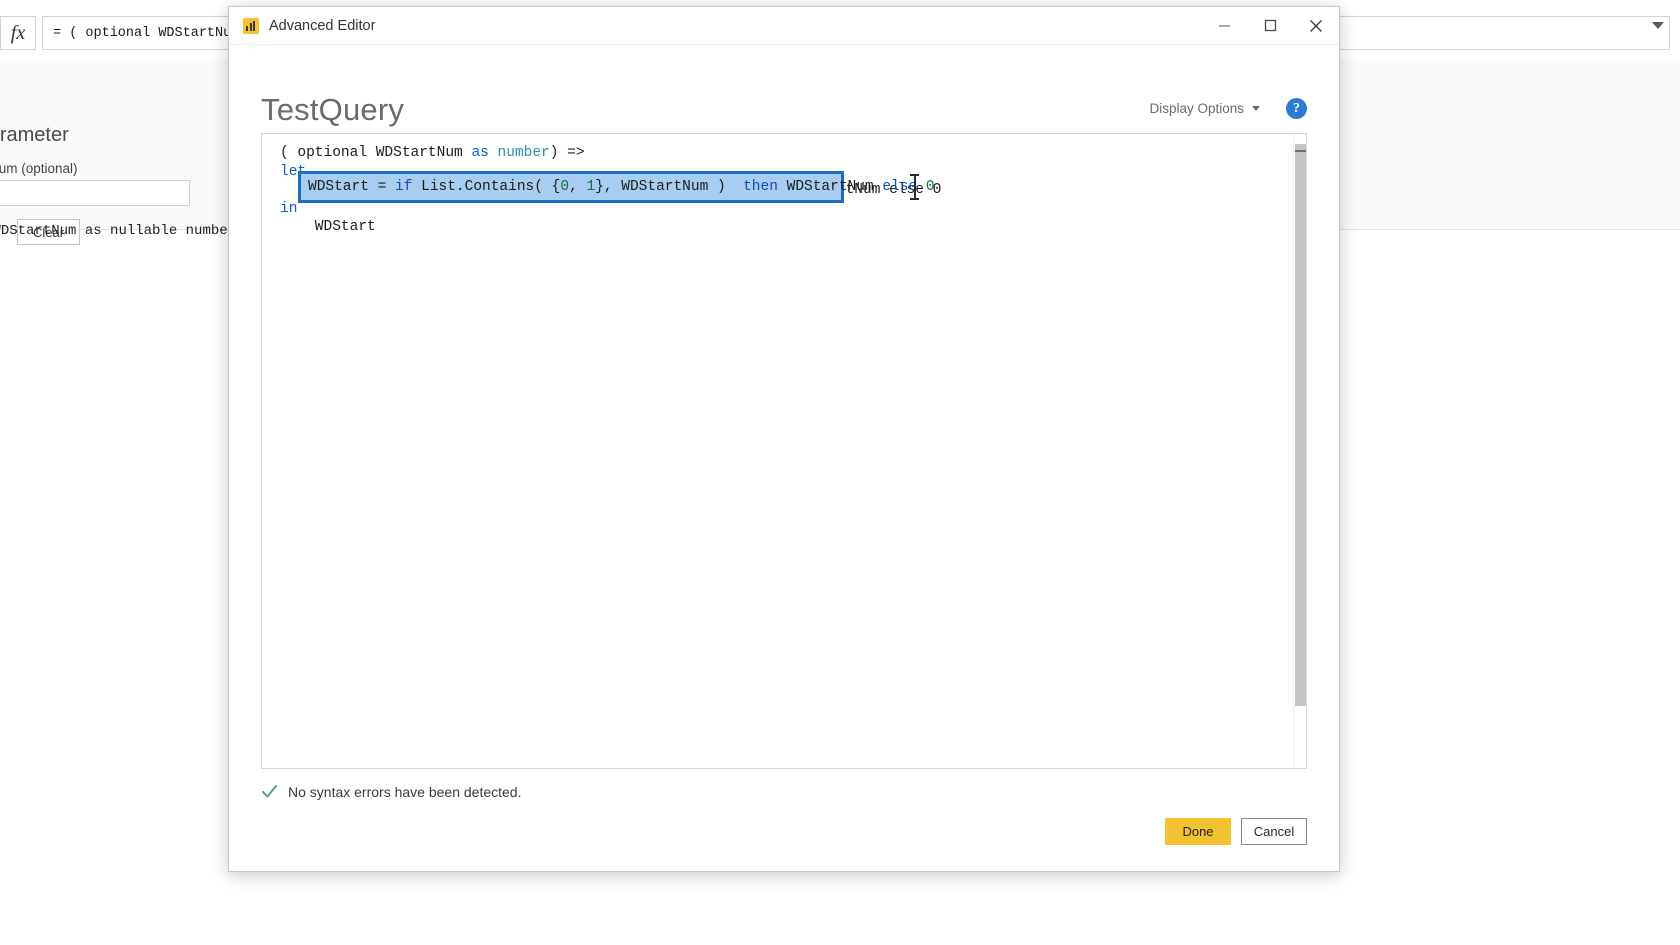  Describe the element at coordinates (784, 26) in the screenshot. I see `dialog-titlebar: Advanced Editor` at that location.